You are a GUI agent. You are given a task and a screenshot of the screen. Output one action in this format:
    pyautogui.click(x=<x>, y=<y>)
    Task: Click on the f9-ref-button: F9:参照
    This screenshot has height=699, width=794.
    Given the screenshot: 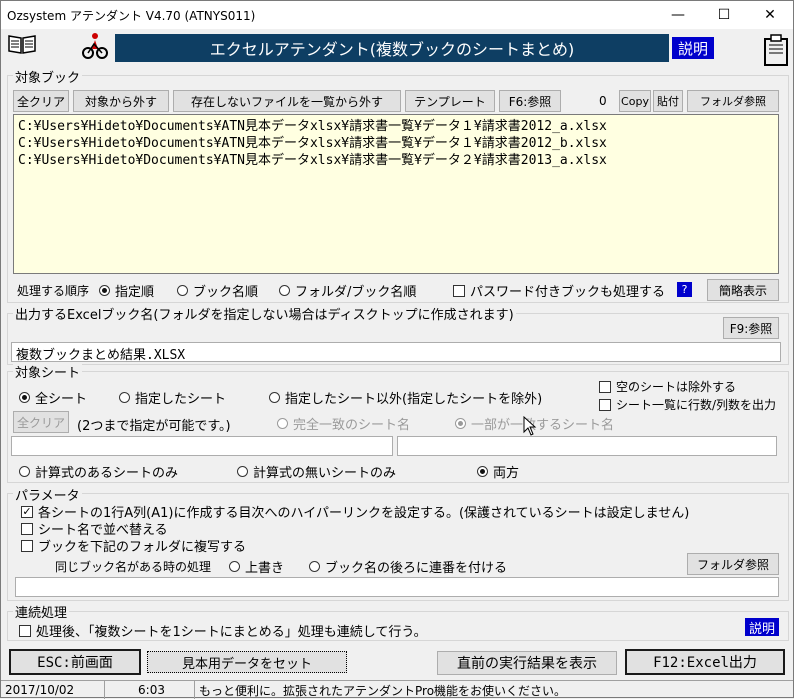 What is the action you would take?
    pyautogui.click(x=751, y=328)
    